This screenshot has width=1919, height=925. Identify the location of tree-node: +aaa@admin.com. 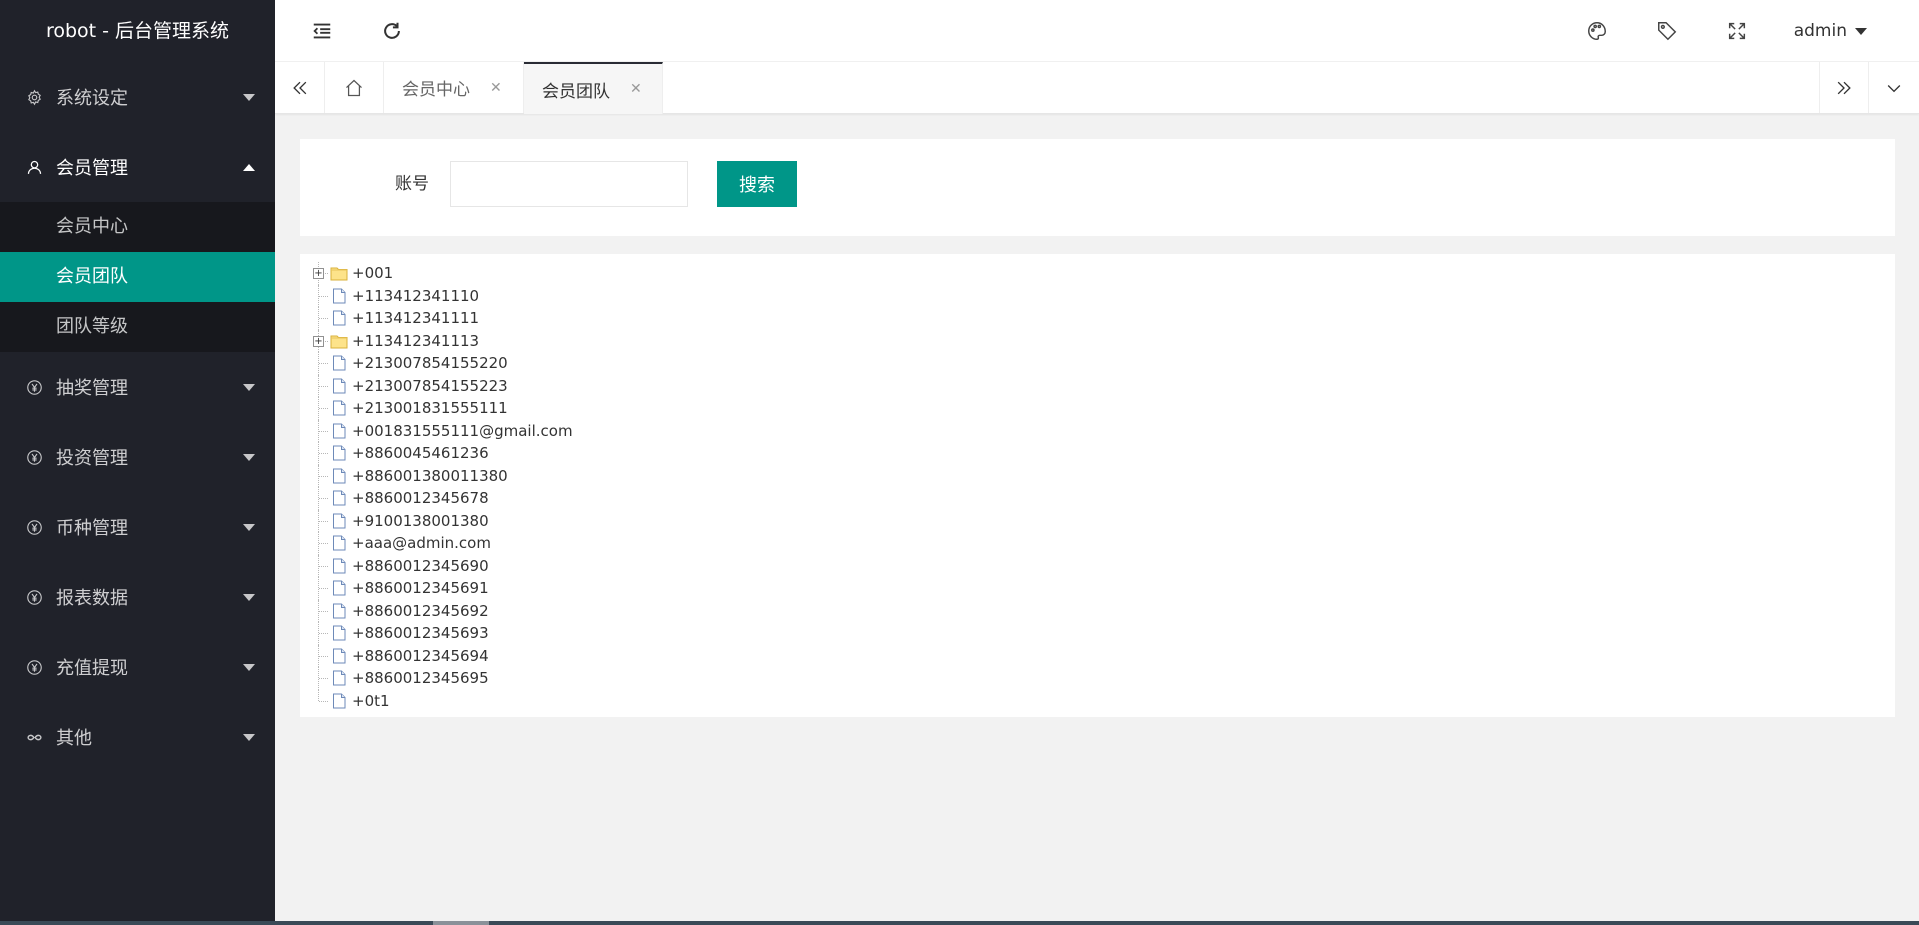
(1102, 543).